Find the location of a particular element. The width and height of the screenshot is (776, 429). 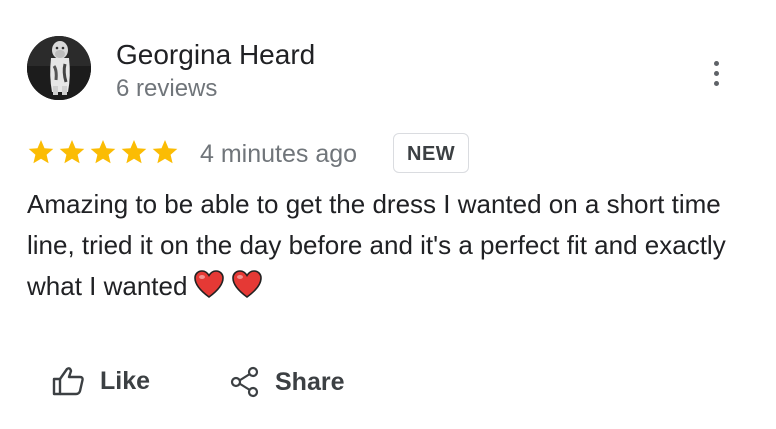

dog-photo is located at coordinates (59, 68).